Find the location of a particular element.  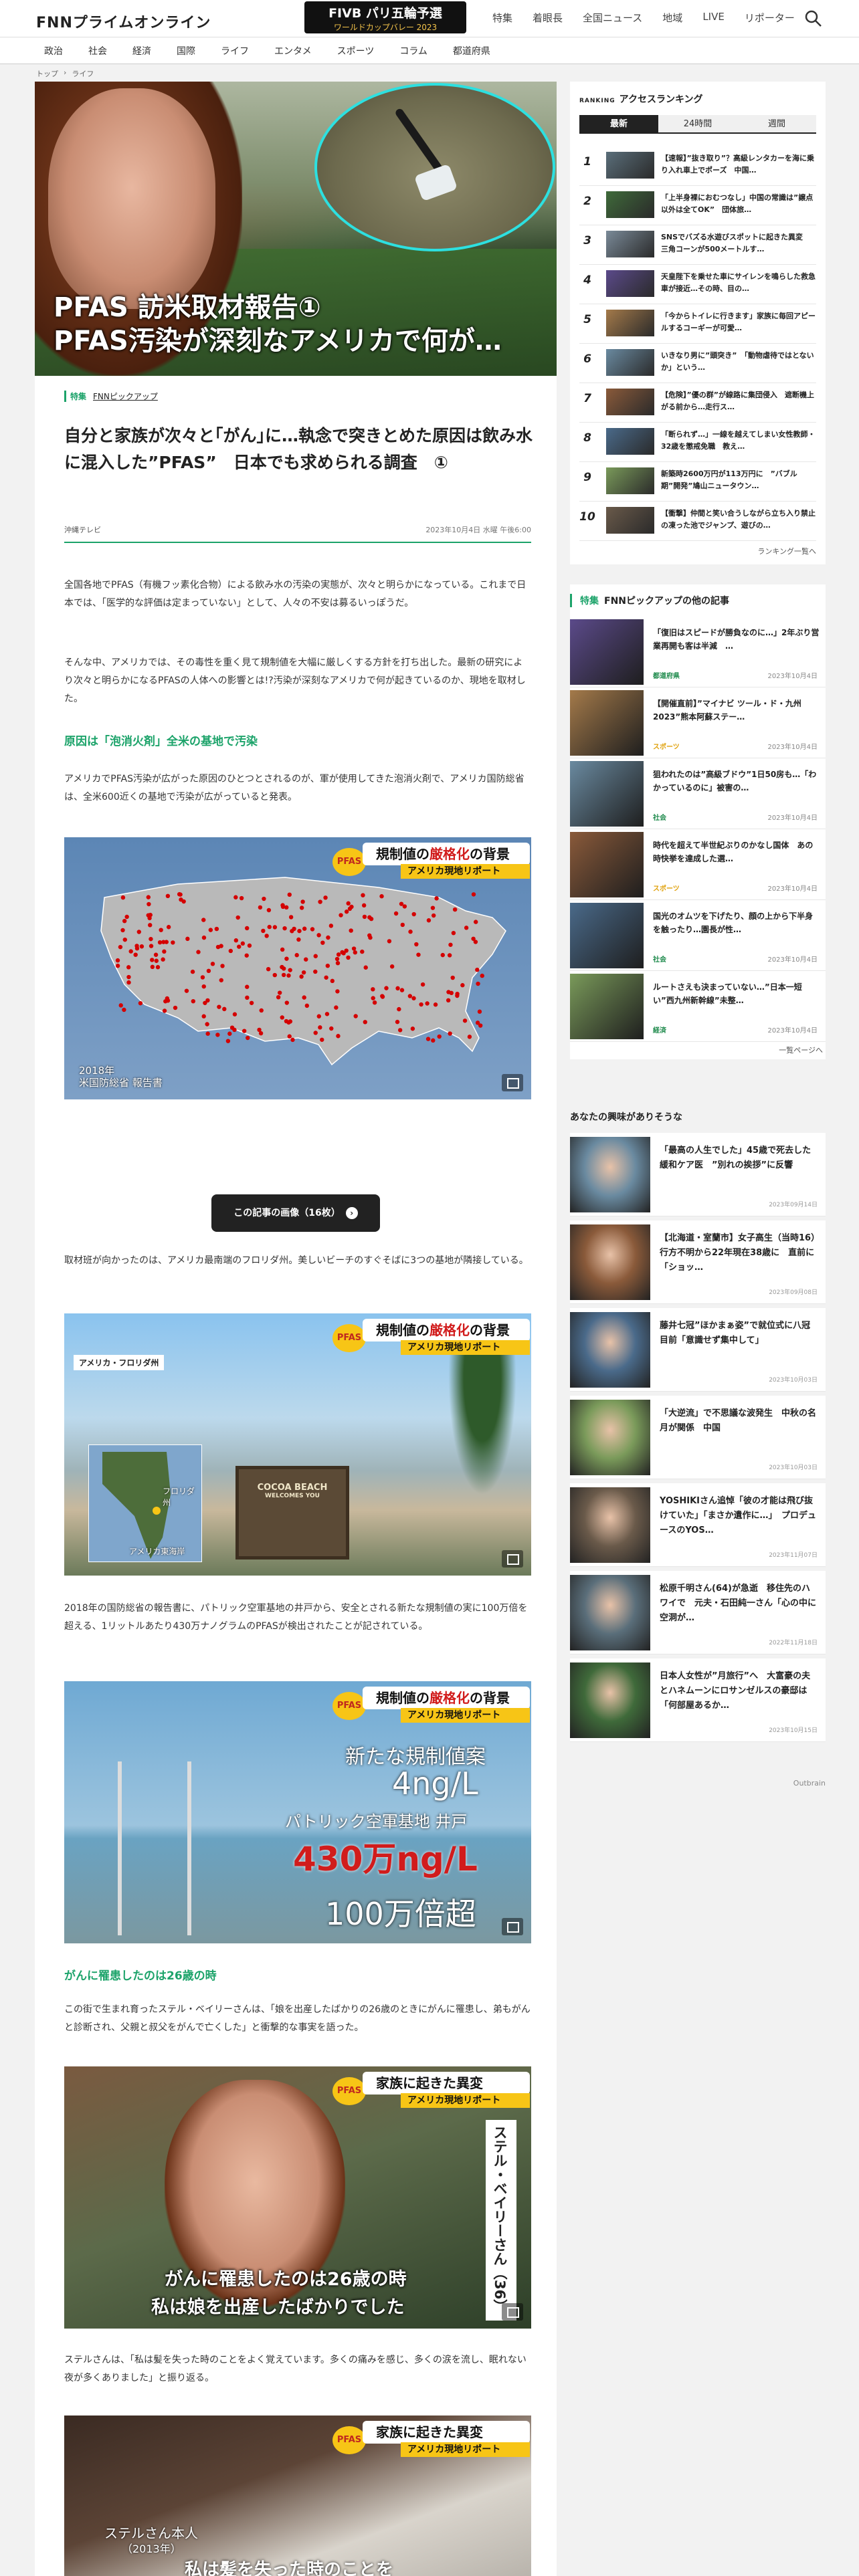

subheading-cancer: がんに罹患したのは26歳の時 is located at coordinates (140, 1976).